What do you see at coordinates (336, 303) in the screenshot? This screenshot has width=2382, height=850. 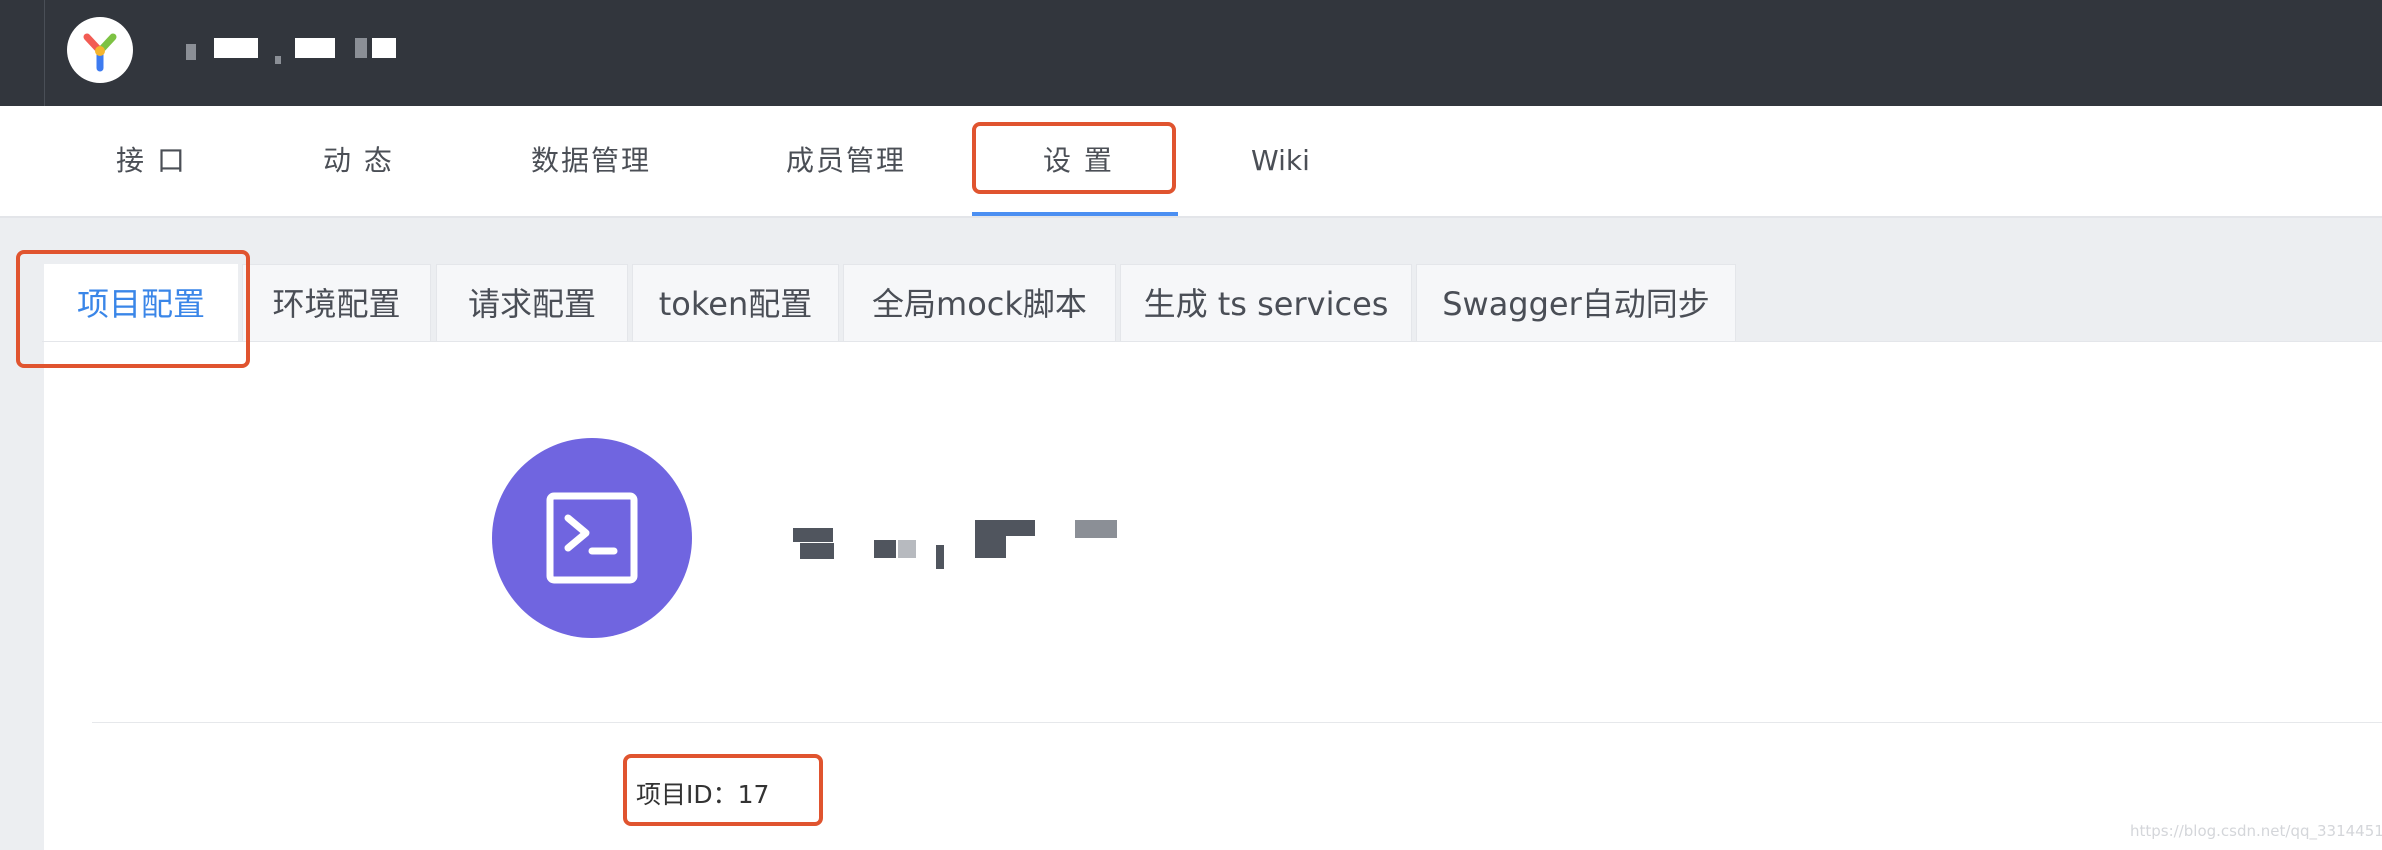 I see `tab-environment-config: 环境配置` at bounding box center [336, 303].